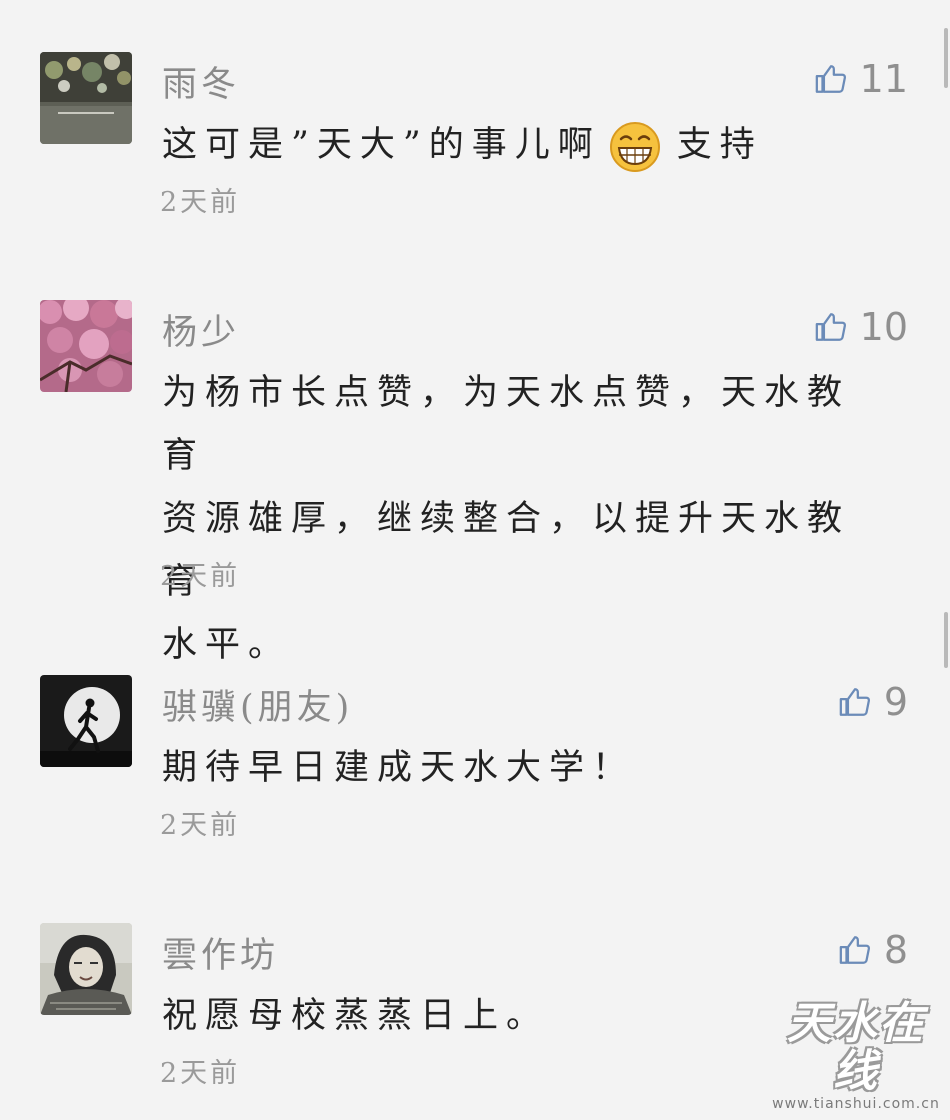 The width and height of the screenshot is (950, 1120). I want to click on comment-text: 期待早日建成天水大学！, so click(399, 768).